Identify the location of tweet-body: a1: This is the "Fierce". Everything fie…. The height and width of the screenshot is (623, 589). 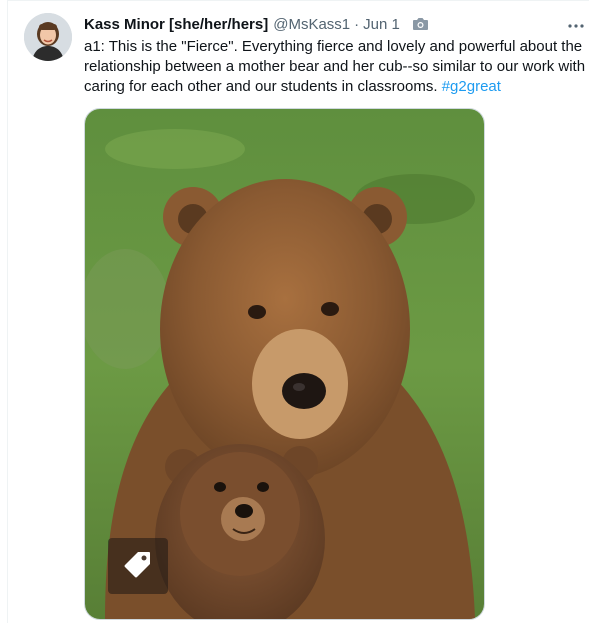
(335, 66).